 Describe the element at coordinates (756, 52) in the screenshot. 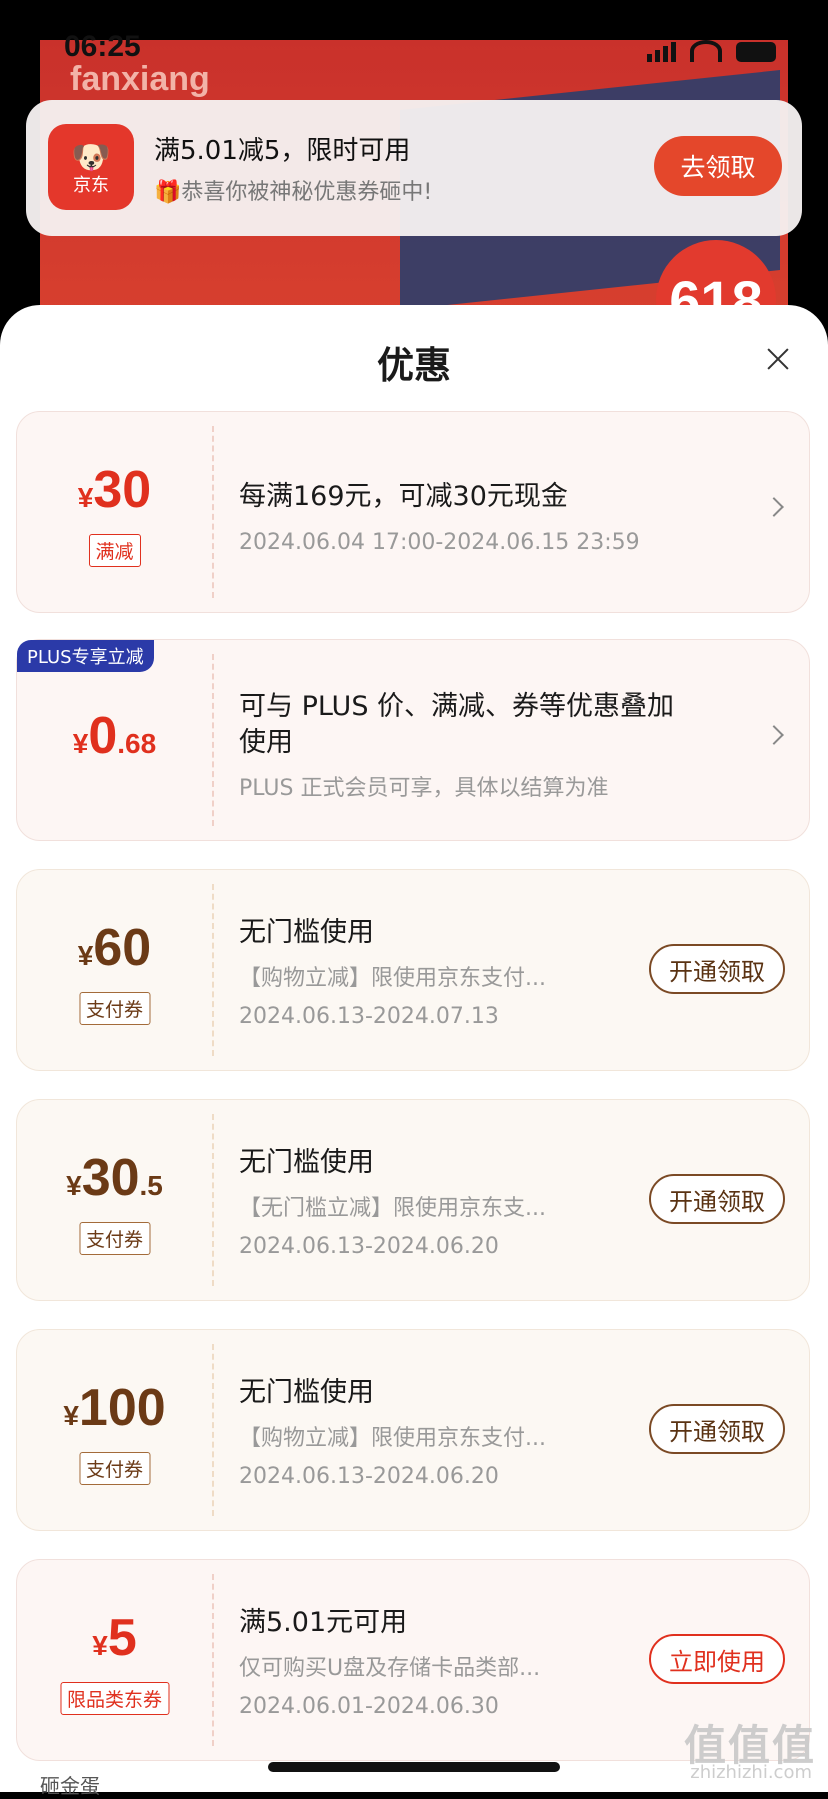

I see `battery-icon` at that location.